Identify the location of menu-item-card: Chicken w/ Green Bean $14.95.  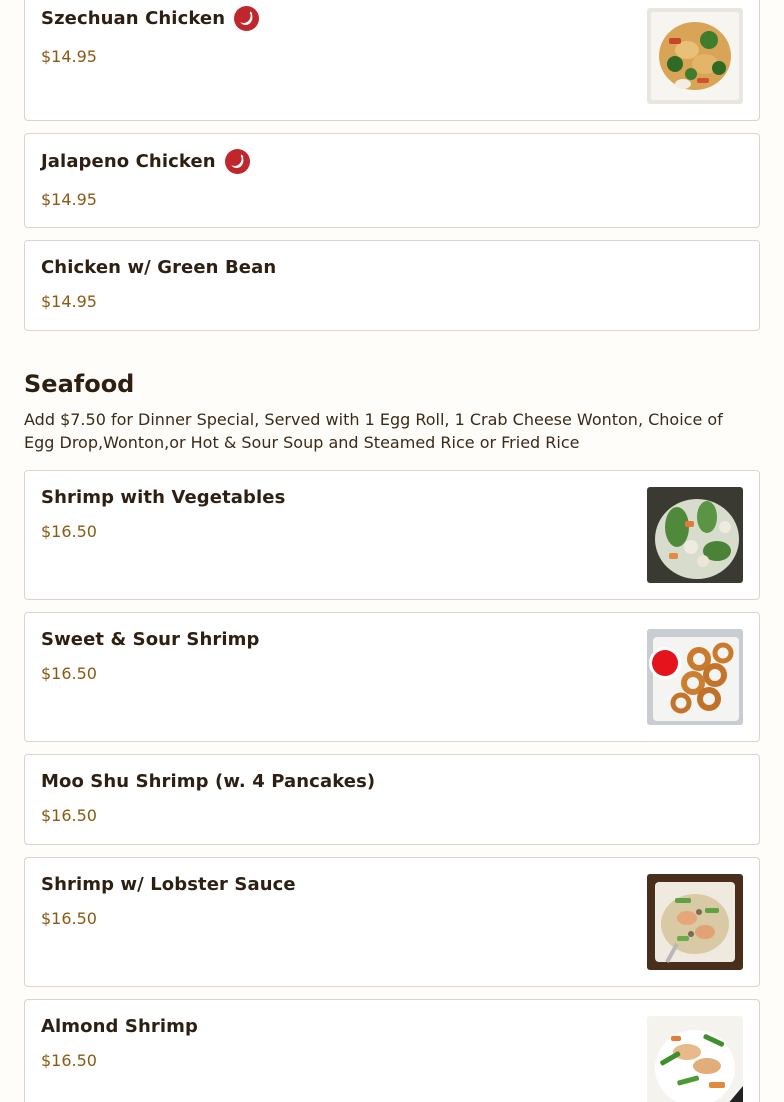
(392, 285).